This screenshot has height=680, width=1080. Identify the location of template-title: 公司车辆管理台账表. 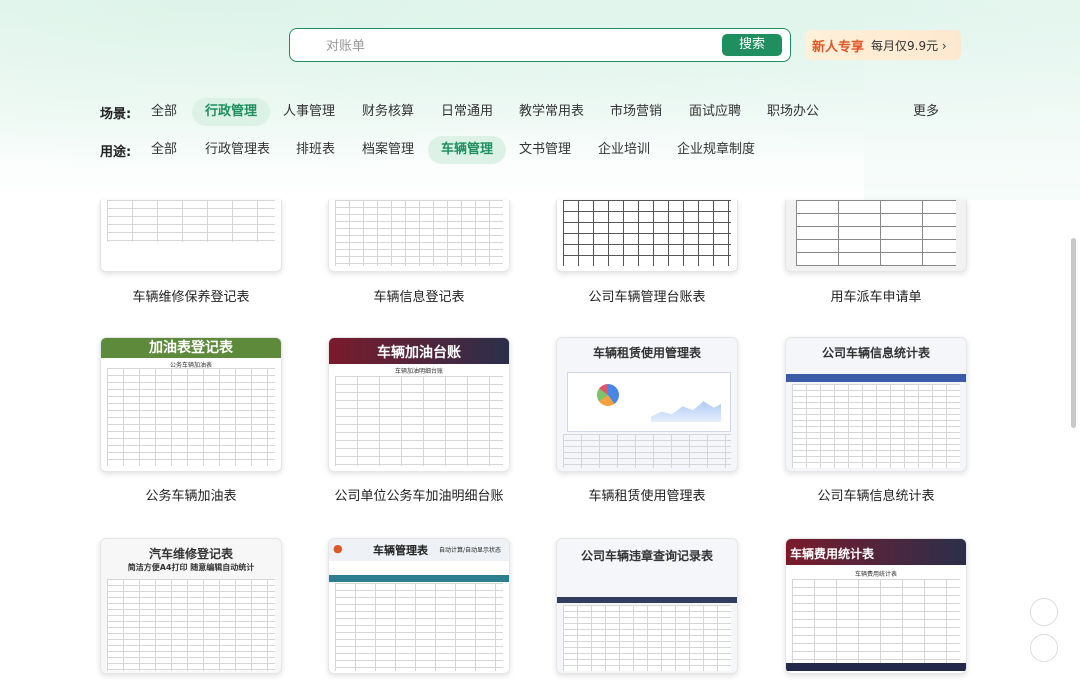
(647, 295).